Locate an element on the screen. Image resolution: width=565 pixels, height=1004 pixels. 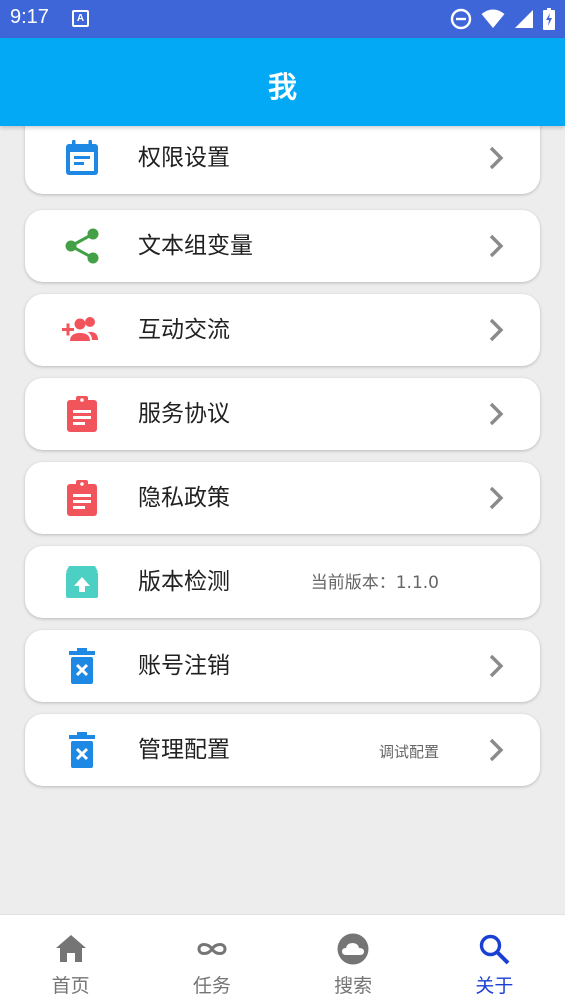
group-add-icon is located at coordinates (81, 330).